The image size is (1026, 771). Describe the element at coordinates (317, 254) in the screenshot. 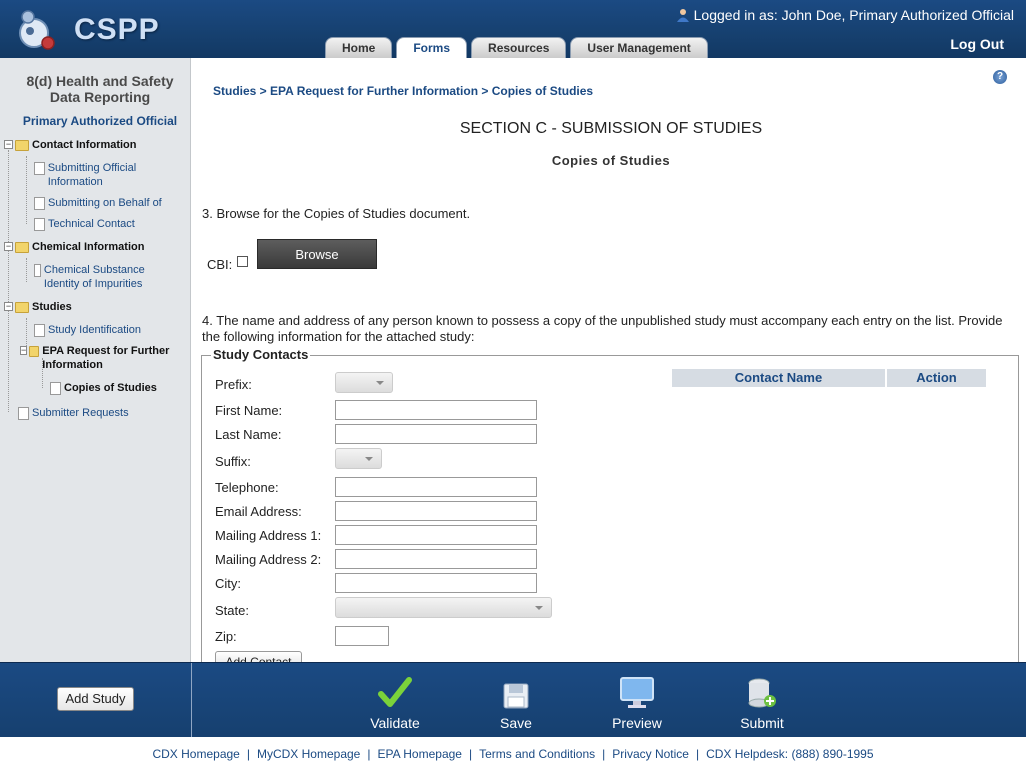

I see `browse-button: Browse` at that location.